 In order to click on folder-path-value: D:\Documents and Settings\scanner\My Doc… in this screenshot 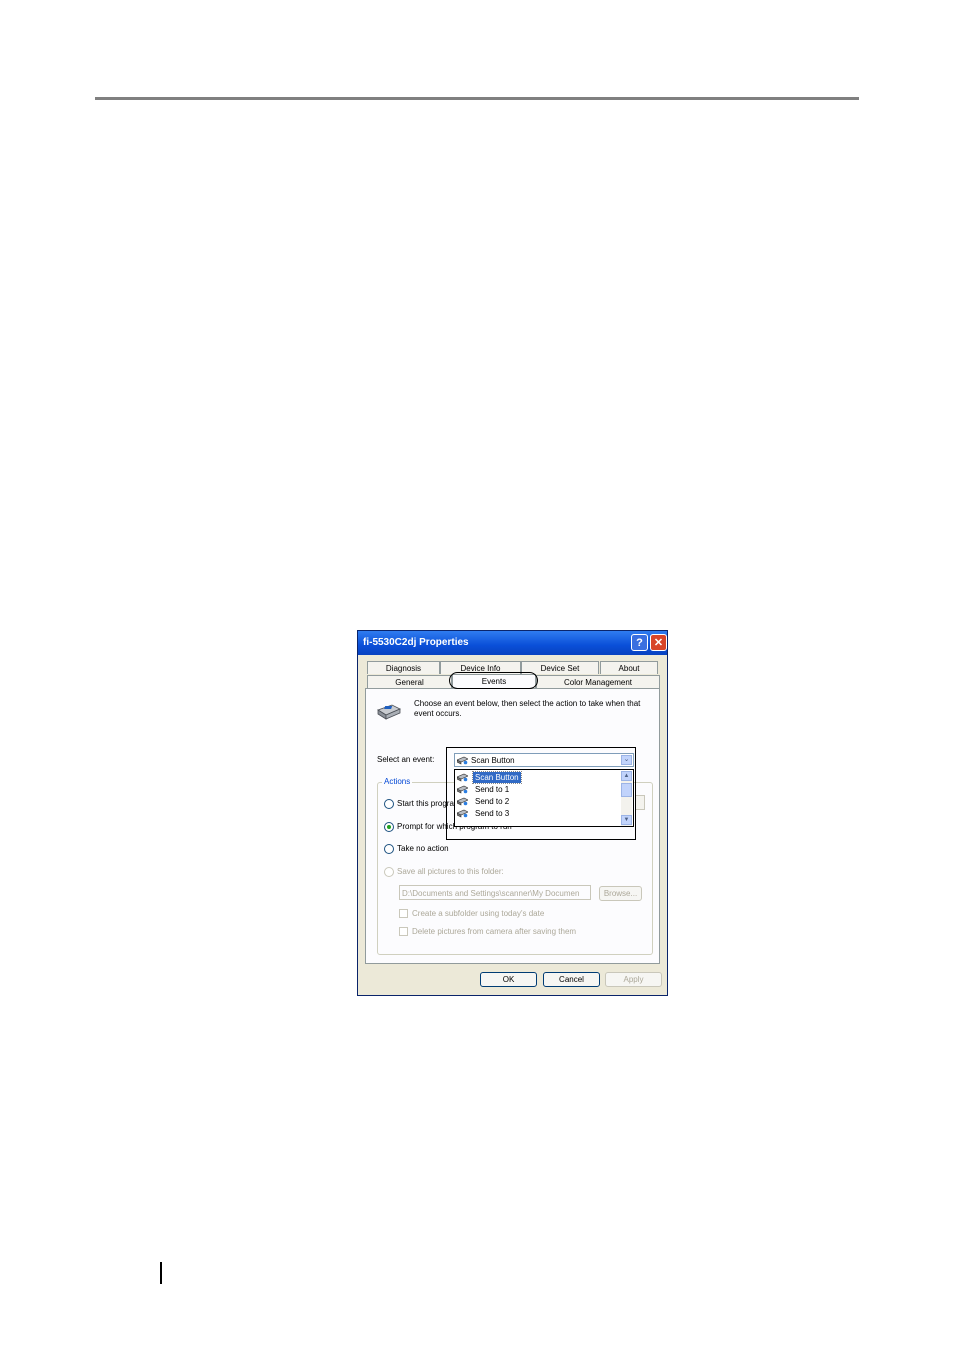, I will do `click(491, 893)`.